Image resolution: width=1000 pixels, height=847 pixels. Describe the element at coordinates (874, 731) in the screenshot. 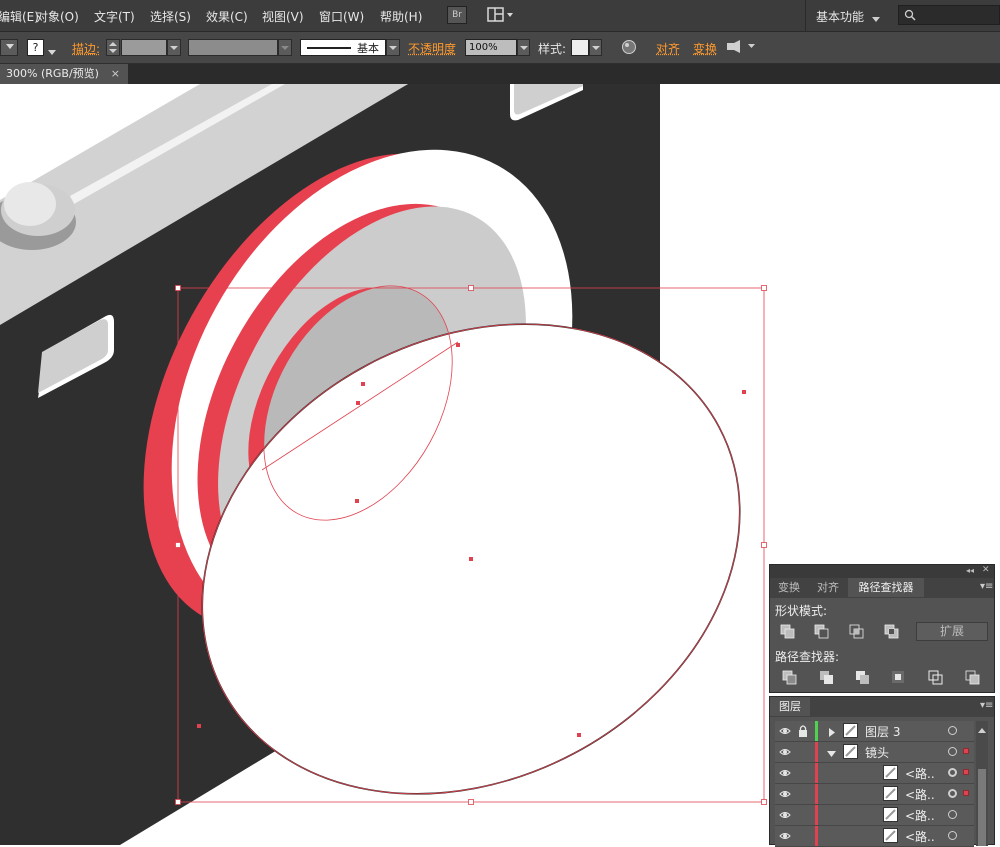

I see `layer-row: 图层 3` at that location.